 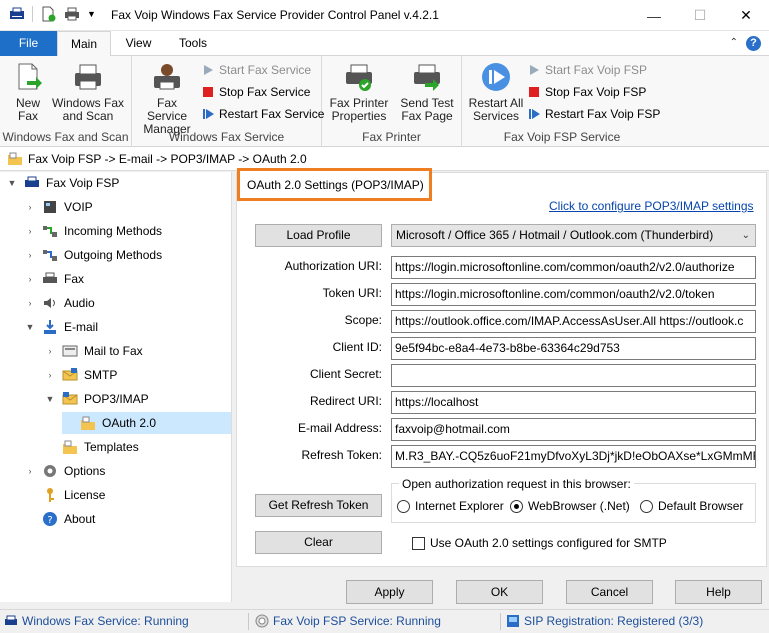 I want to click on group-label-fax-scan: Windows Fax and Scan, so click(x=65, y=137).